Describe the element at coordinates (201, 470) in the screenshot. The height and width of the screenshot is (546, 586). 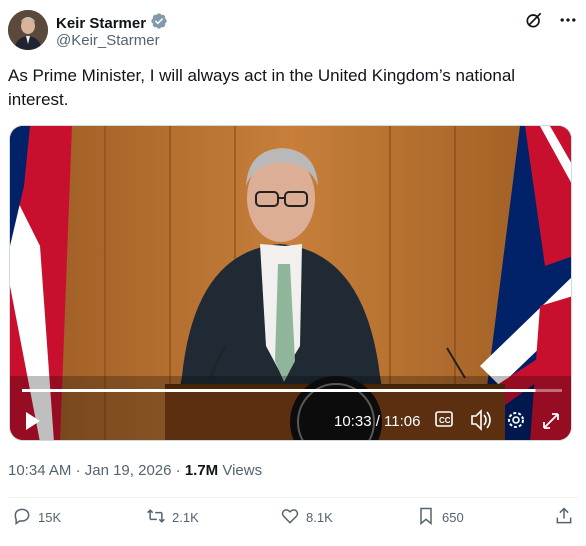
I see `views-count: 1.7M` at that location.